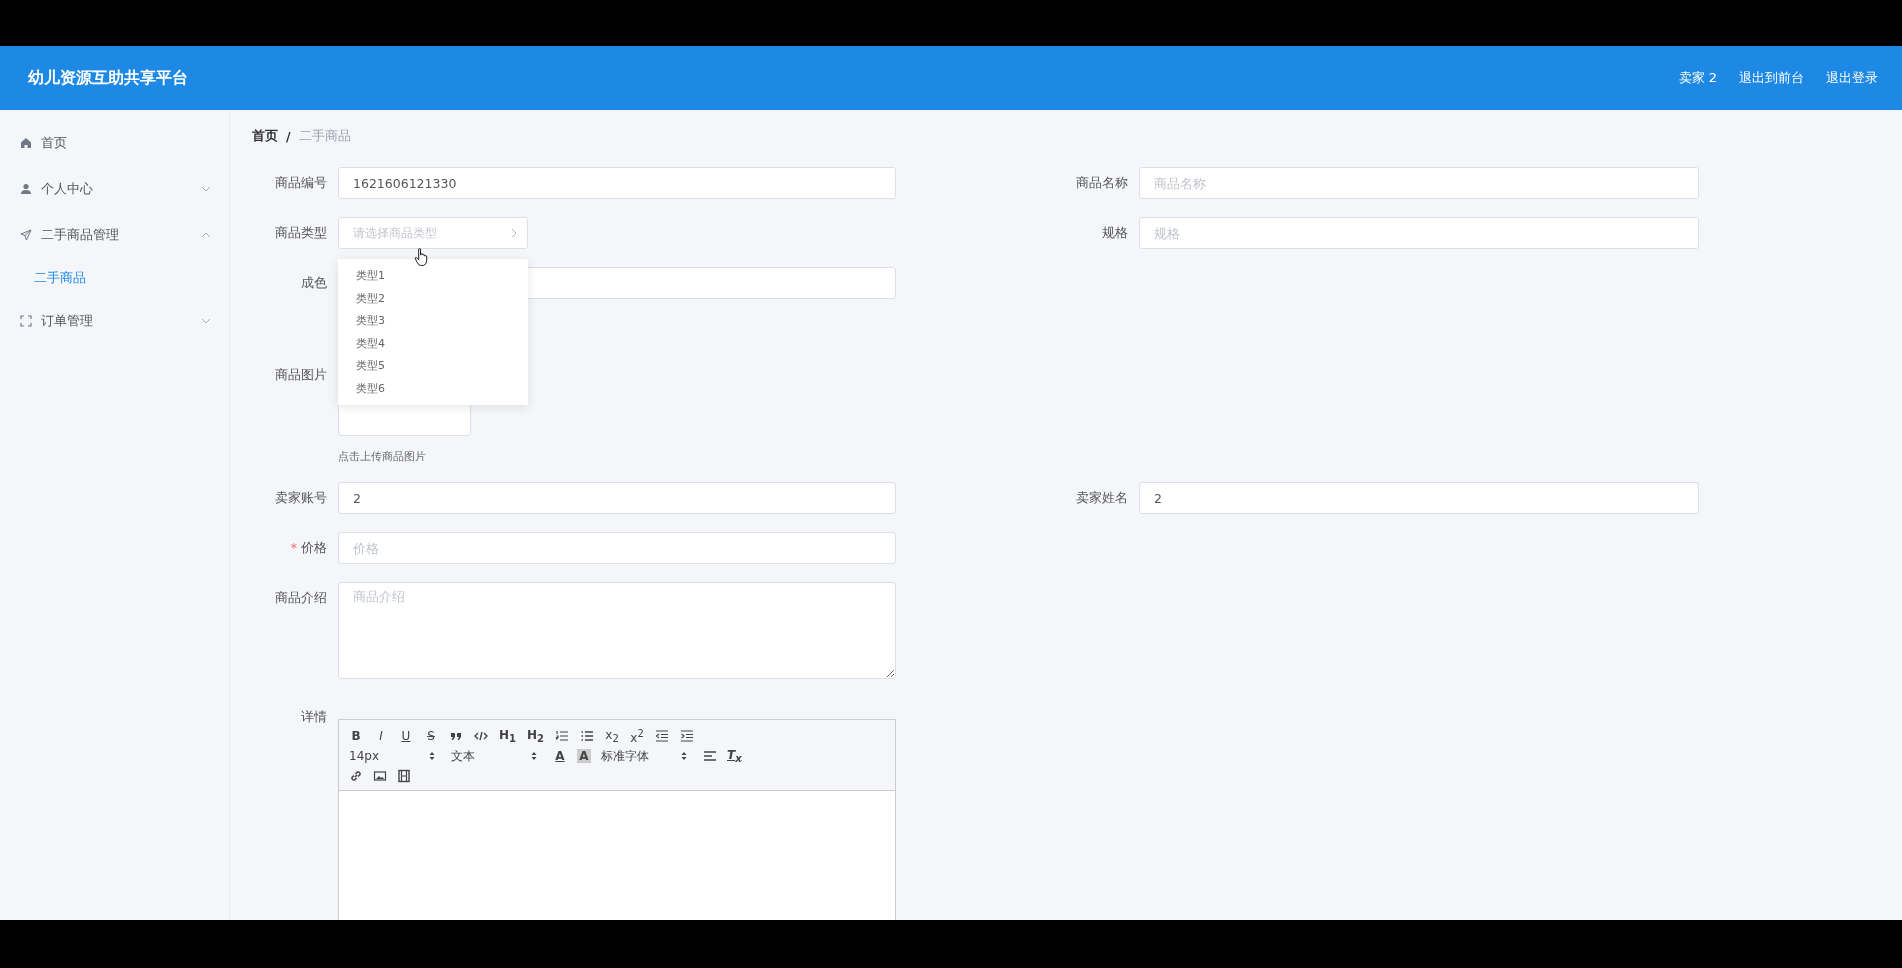 This screenshot has width=1902, height=968. Describe the element at coordinates (381, 736) in the screenshot. I see `toolbar-button: I` at that location.